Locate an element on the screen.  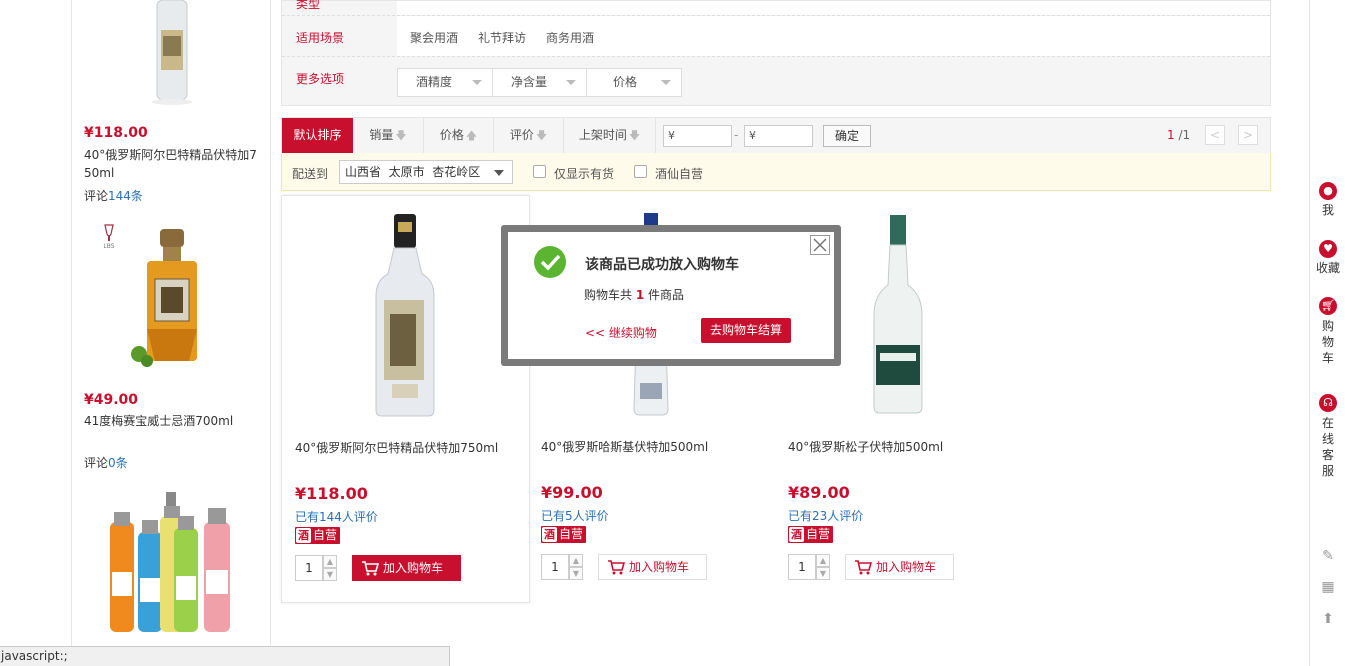
price-min-input: ¥ is located at coordinates (697, 136).